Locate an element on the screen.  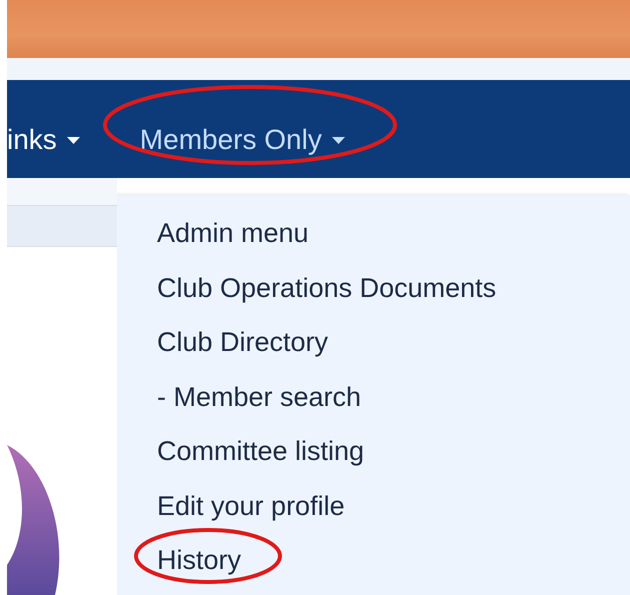
dropdown-menu-item: Club Operations Documents is located at coordinates (393, 295).